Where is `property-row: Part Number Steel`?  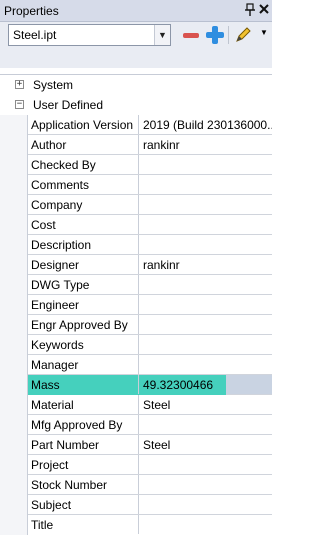 property-row: Part Number Steel is located at coordinates (150, 445).